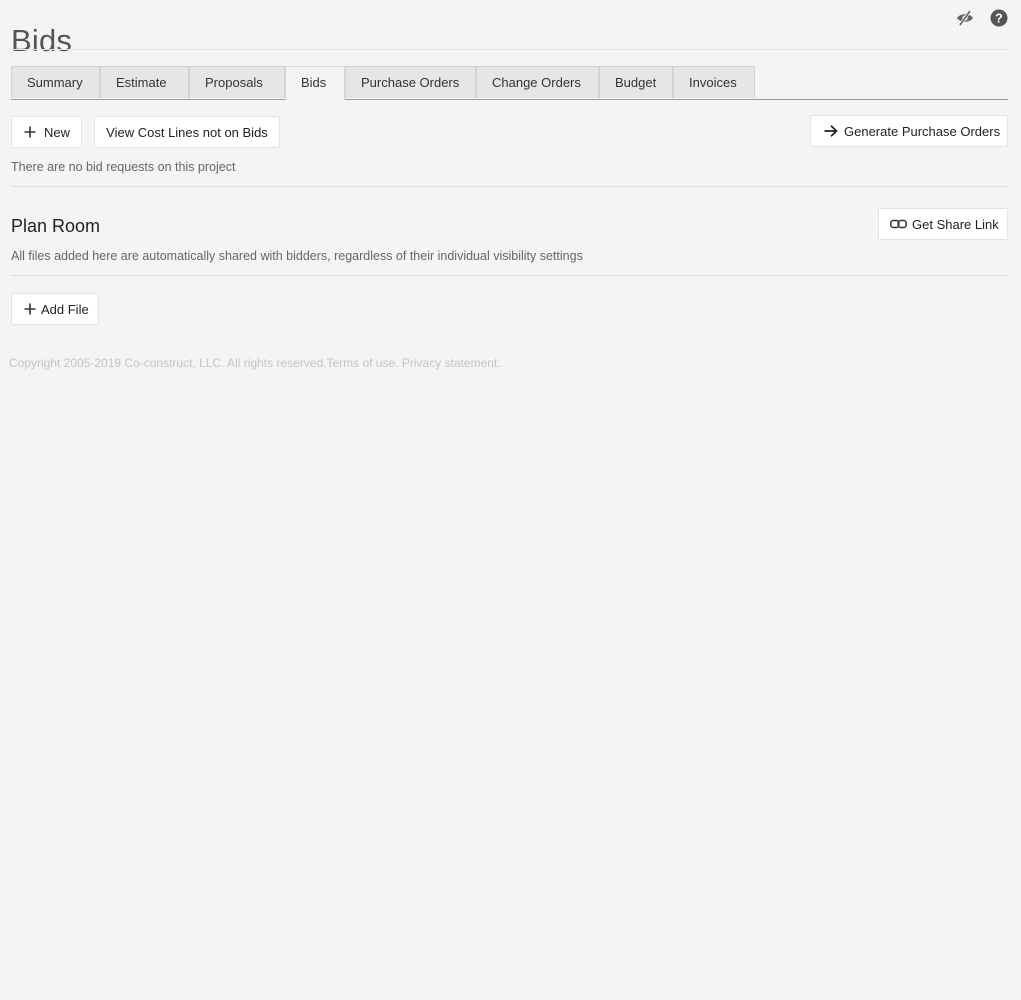 The height and width of the screenshot is (1000, 1021). What do you see at coordinates (537, 82) in the screenshot?
I see `tab-change-orders: Change Orders` at bounding box center [537, 82].